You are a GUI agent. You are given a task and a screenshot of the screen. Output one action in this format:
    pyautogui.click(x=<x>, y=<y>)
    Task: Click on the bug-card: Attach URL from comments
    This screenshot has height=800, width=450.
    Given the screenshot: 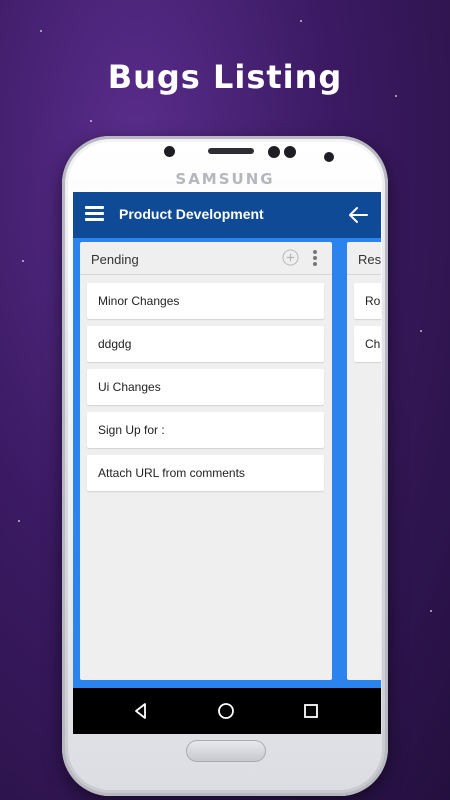 What is the action you would take?
    pyautogui.click(x=205, y=473)
    